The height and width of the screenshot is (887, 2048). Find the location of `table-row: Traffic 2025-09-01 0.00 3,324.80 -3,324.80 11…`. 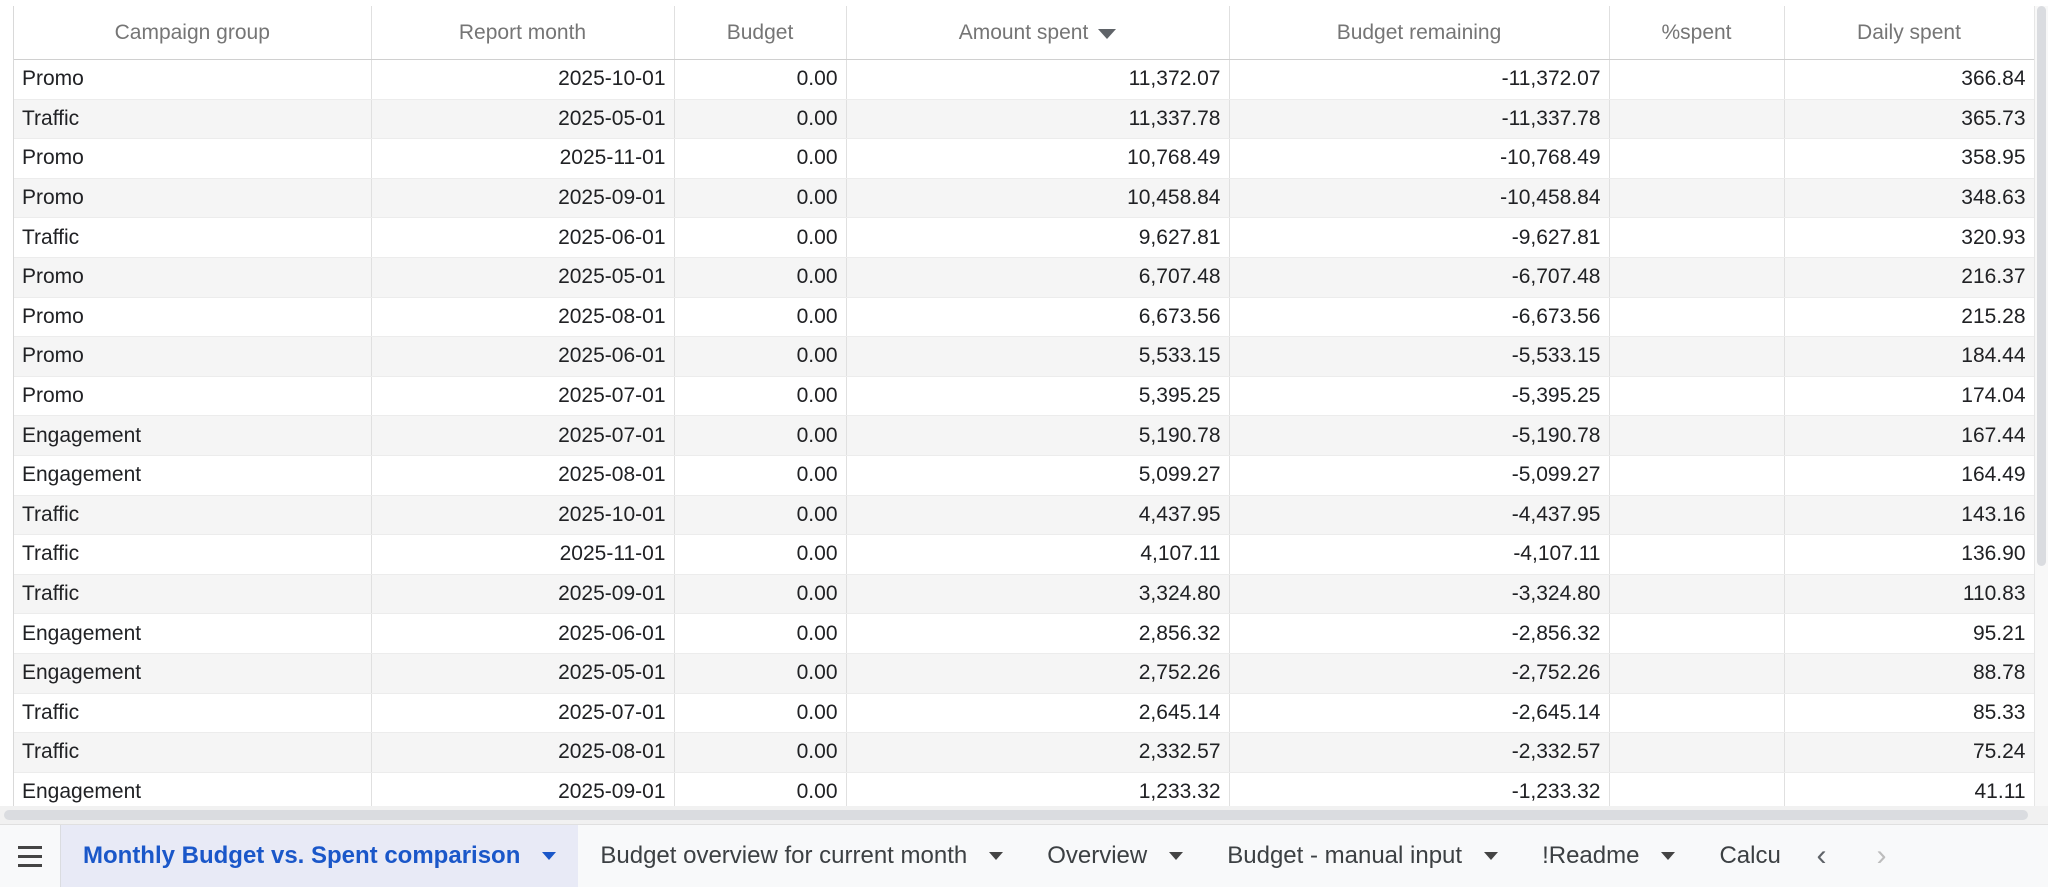

table-row: Traffic 2025-09-01 0.00 3,324.80 -3,324.80 11… is located at coordinates (1024, 594).